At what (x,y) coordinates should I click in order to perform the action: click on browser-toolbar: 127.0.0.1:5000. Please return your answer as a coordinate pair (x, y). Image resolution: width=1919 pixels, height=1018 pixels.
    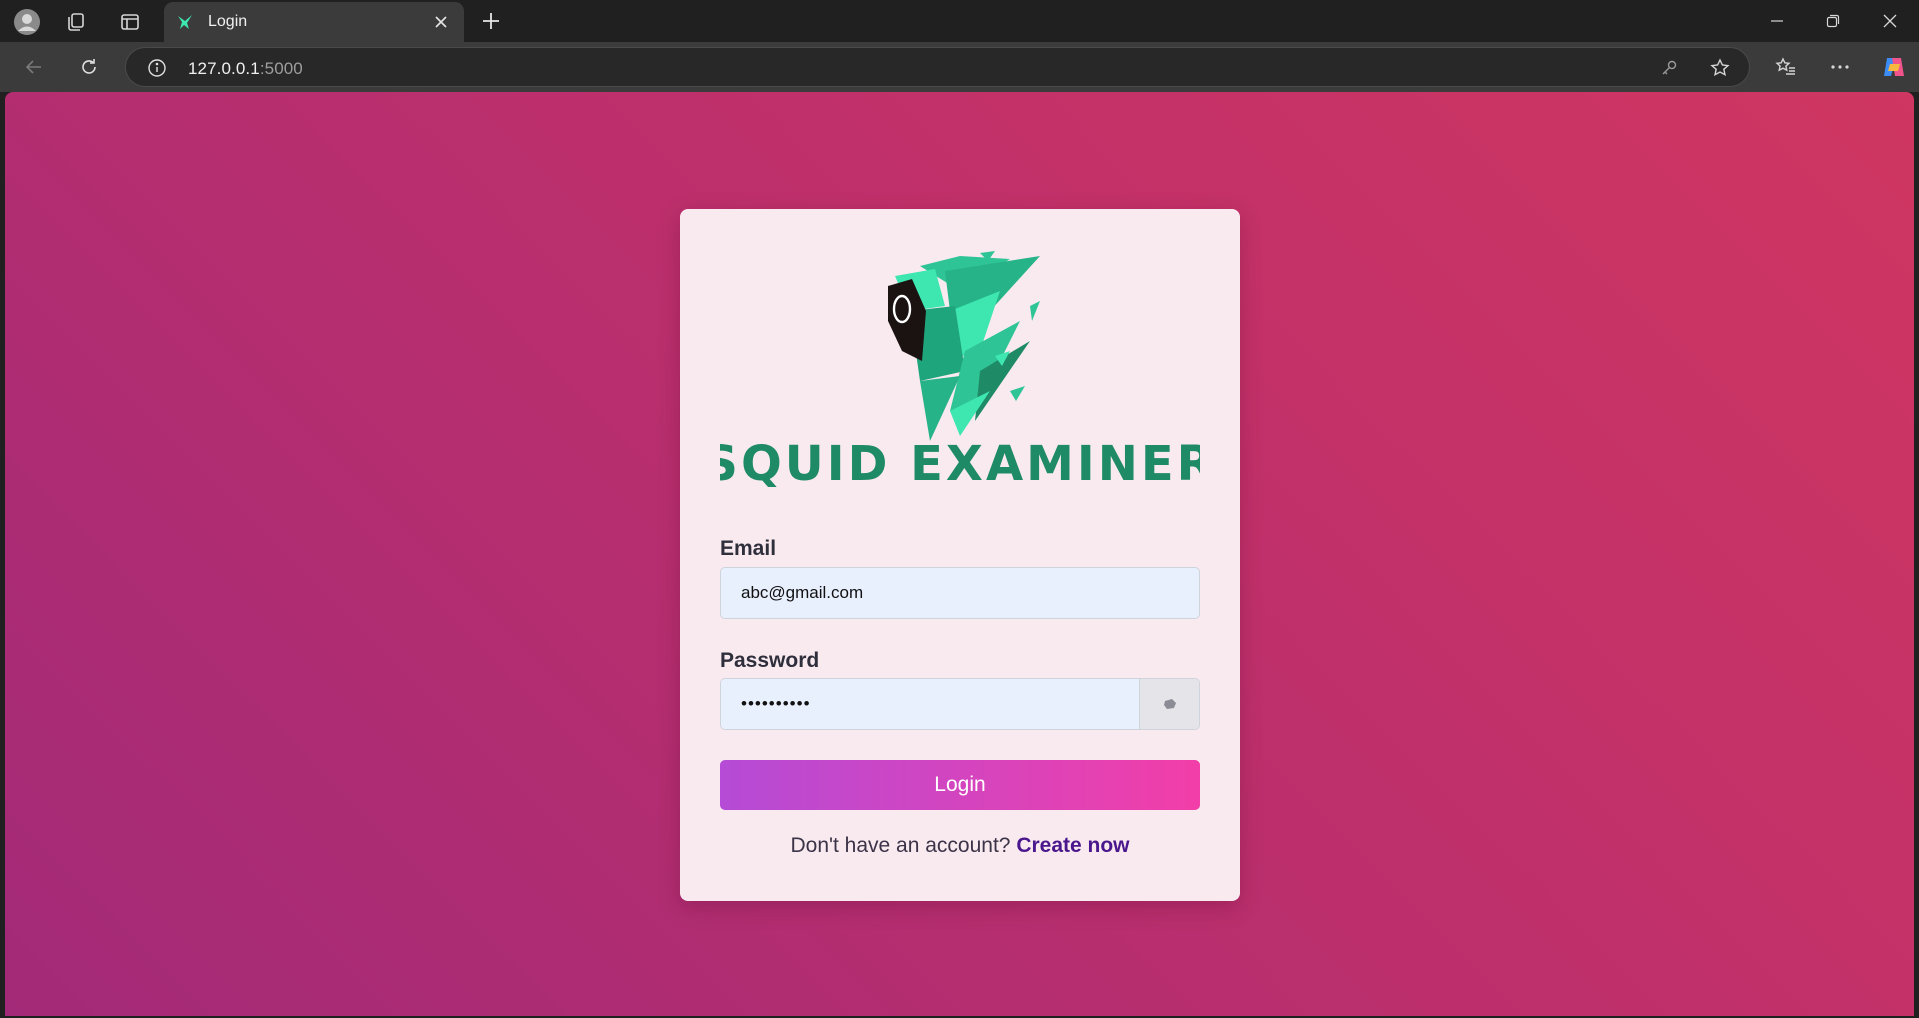
    Looking at the image, I should click on (959, 67).